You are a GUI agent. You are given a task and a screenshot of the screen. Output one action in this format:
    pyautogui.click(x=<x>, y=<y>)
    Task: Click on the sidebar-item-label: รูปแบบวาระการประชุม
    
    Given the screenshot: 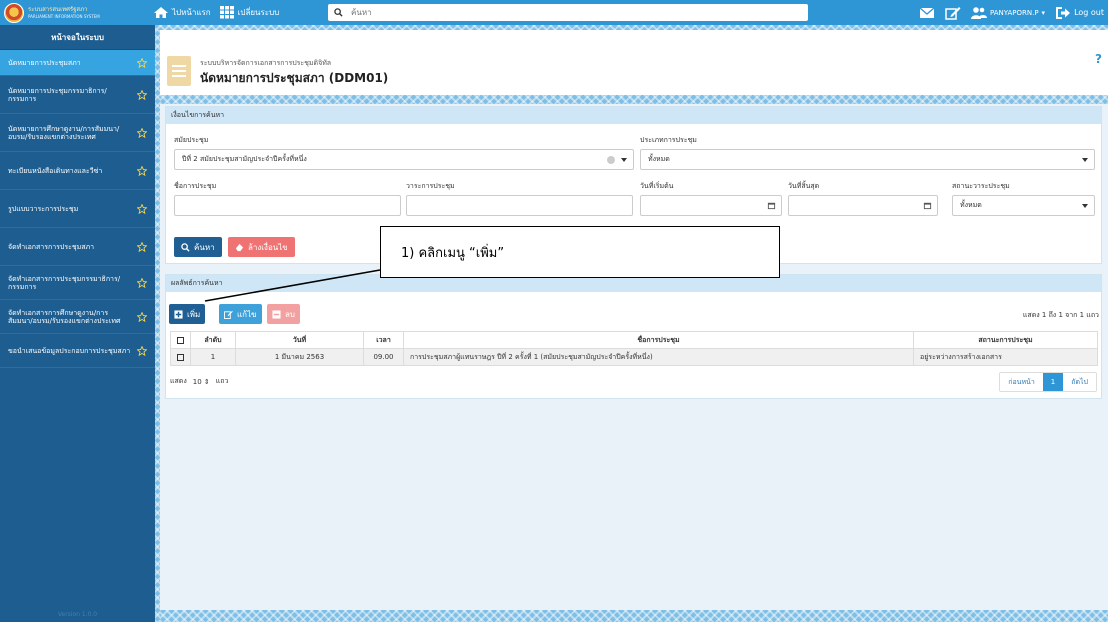 What is the action you would take?
    pyautogui.click(x=43, y=208)
    